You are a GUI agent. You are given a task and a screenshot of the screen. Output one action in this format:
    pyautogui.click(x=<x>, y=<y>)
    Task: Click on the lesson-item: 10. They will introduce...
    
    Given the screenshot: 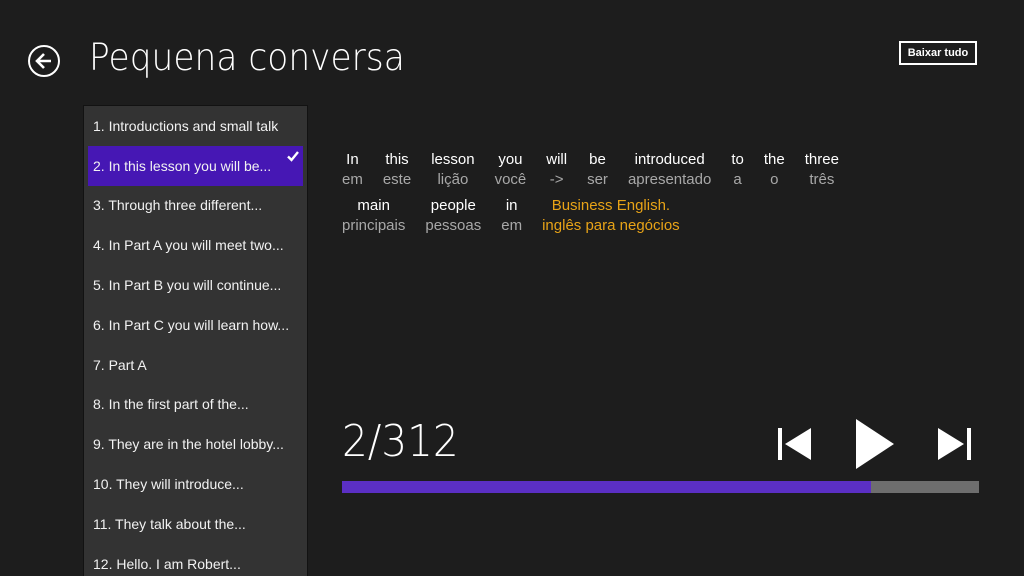 What is the action you would take?
    pyautogui.click(x=195, y=484)
    